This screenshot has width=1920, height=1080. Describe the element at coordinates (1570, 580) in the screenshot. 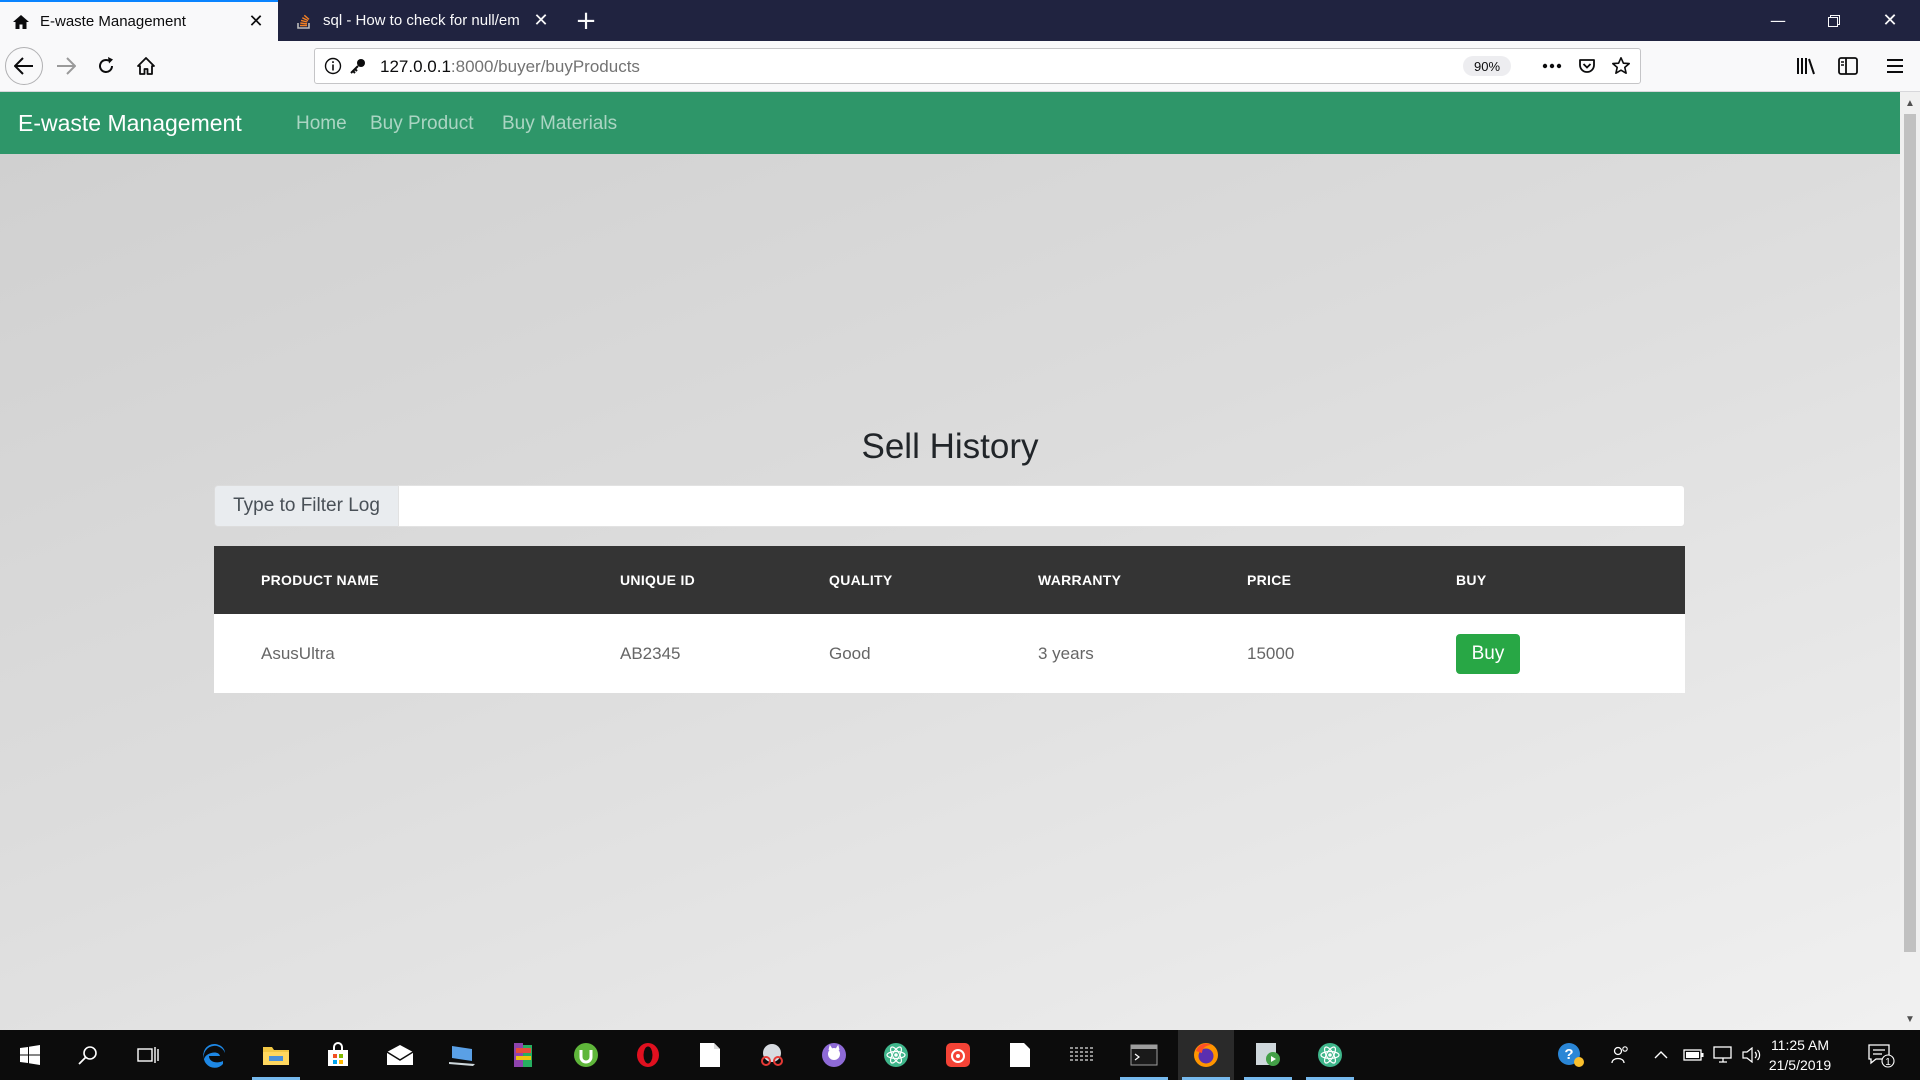

I see `column-header-buy: BUY` at that location.